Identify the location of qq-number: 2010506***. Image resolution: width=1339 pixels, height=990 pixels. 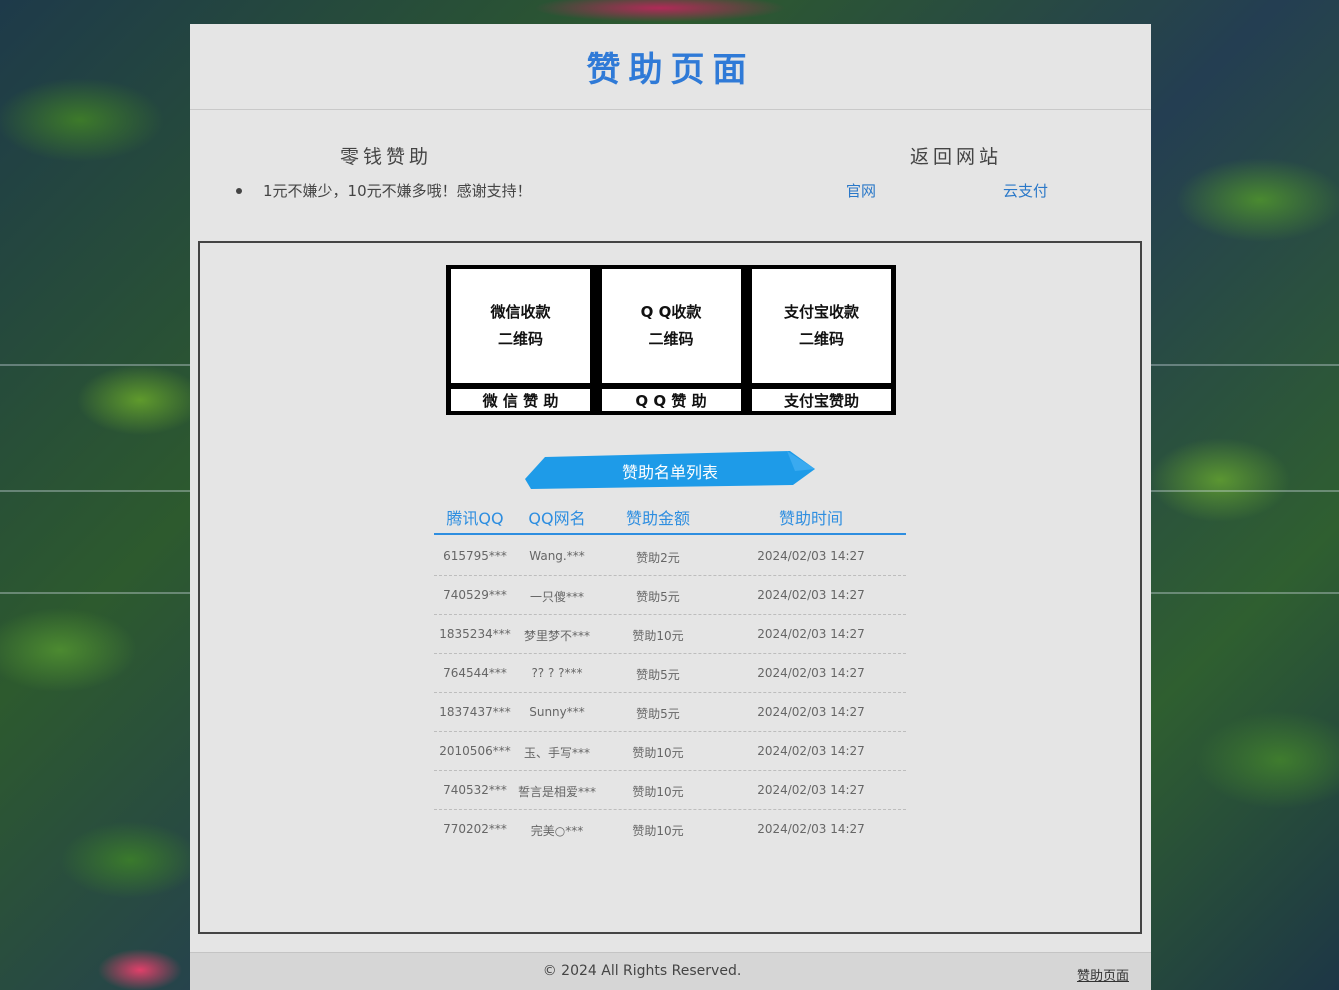
(475, 751).